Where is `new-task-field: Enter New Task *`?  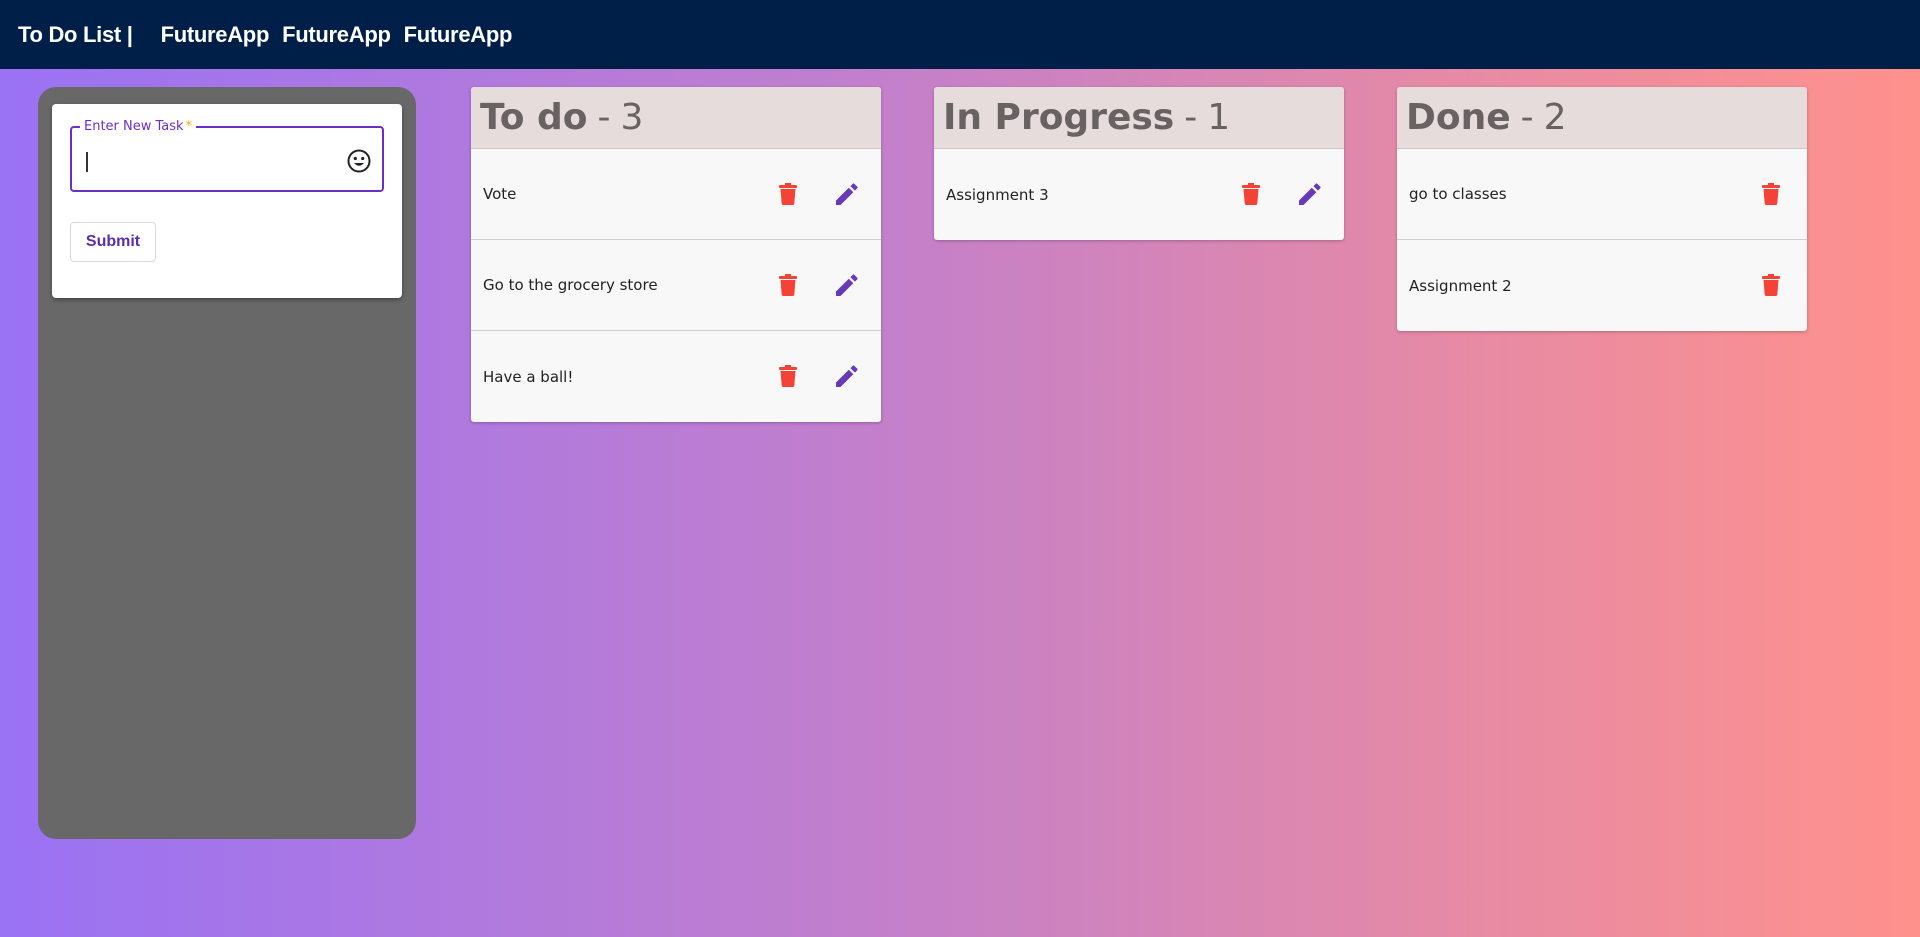 new-task-field: Enter New Task * is located at coordinates (227, 155).